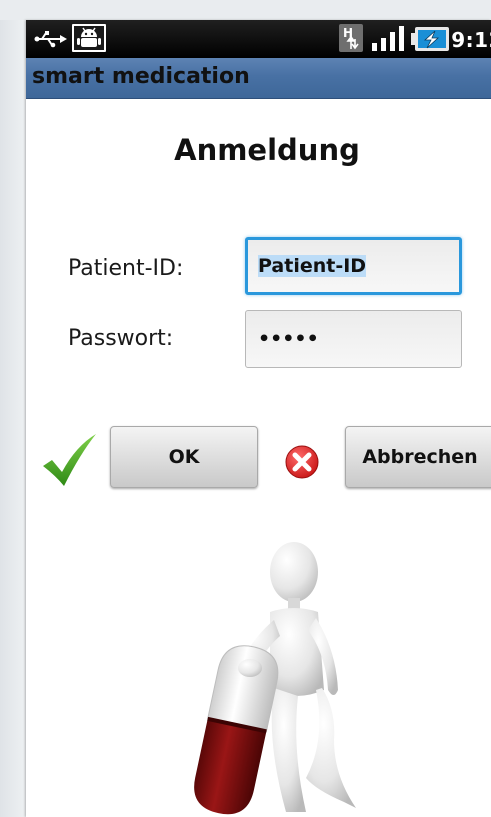 This screenshot has height=817, width=491. I want to click on android-debug-icon, so click(89, 40).